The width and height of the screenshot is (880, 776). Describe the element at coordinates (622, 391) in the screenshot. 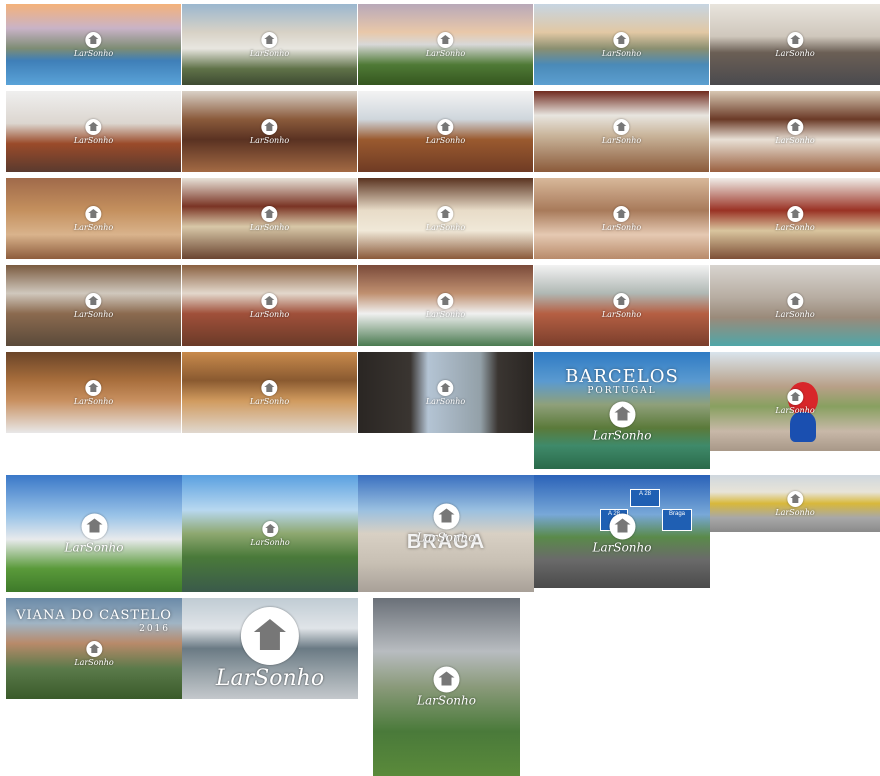

I see `barcelos-subtitle: PORTUGAL` at that location.